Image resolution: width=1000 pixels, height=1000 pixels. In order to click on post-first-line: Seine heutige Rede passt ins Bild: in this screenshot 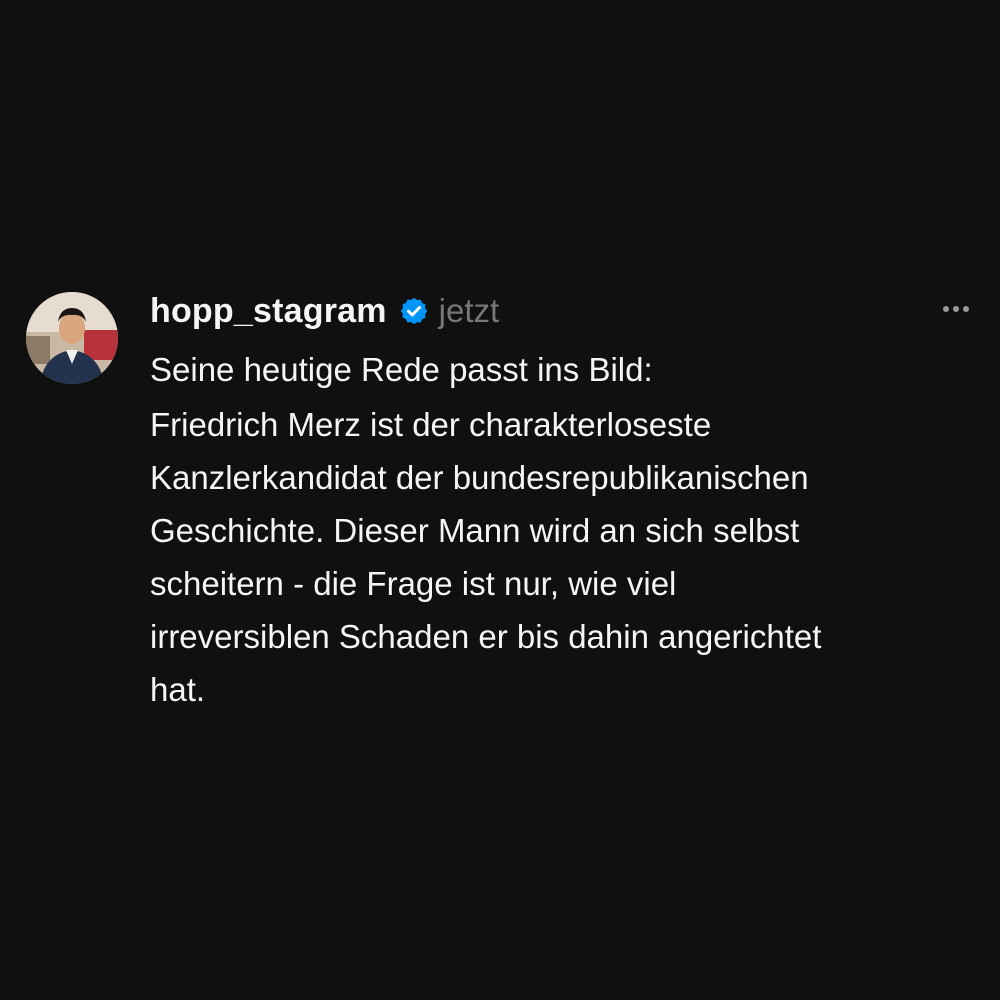, I will do `click(401, 369)`.